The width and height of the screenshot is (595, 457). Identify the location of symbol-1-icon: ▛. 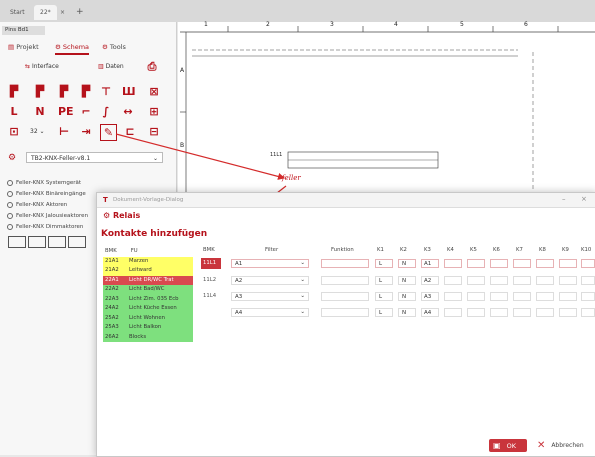
(14, 92).